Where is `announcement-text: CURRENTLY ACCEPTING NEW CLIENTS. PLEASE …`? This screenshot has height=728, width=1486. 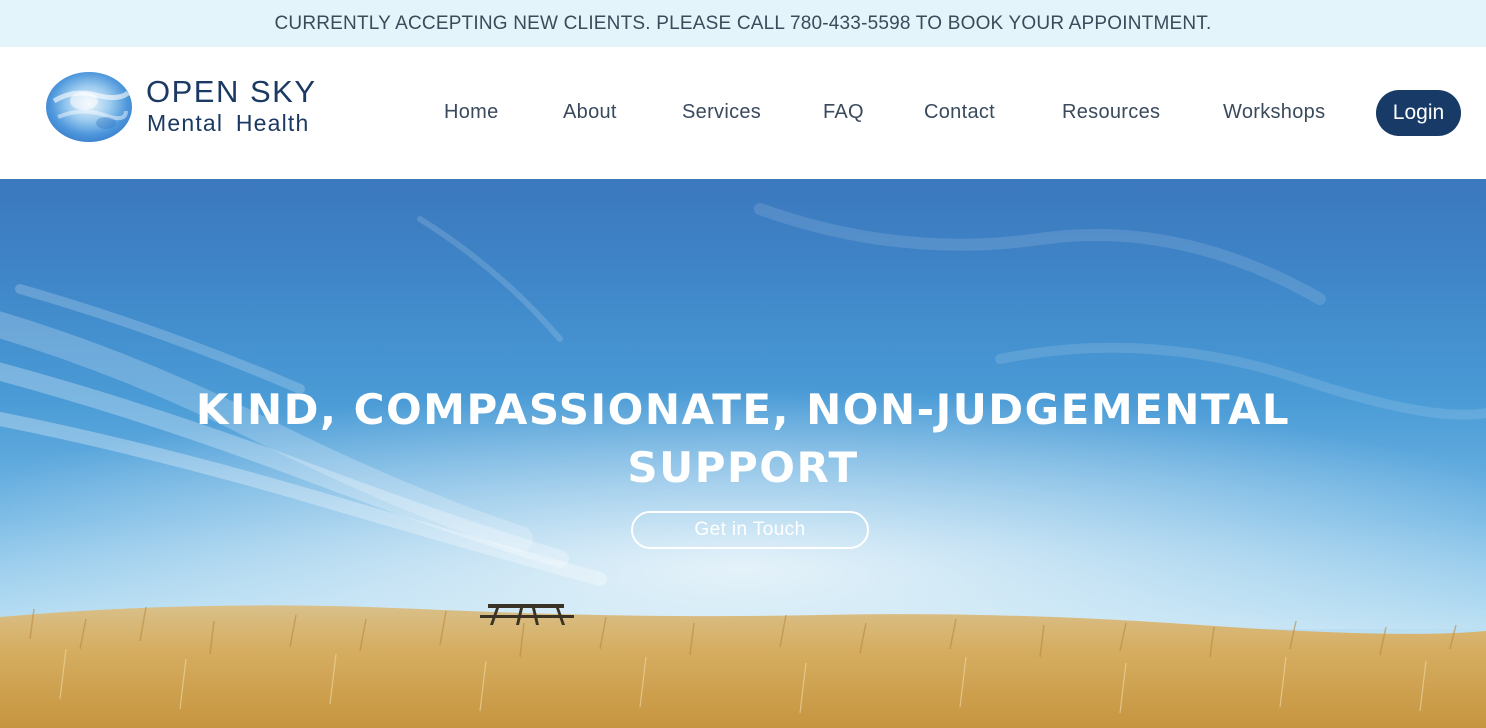
announcement-text: CURRENTLY ACCEPTING NEW CLIENTS. PLEASE … is located at coordinates (743, 23).